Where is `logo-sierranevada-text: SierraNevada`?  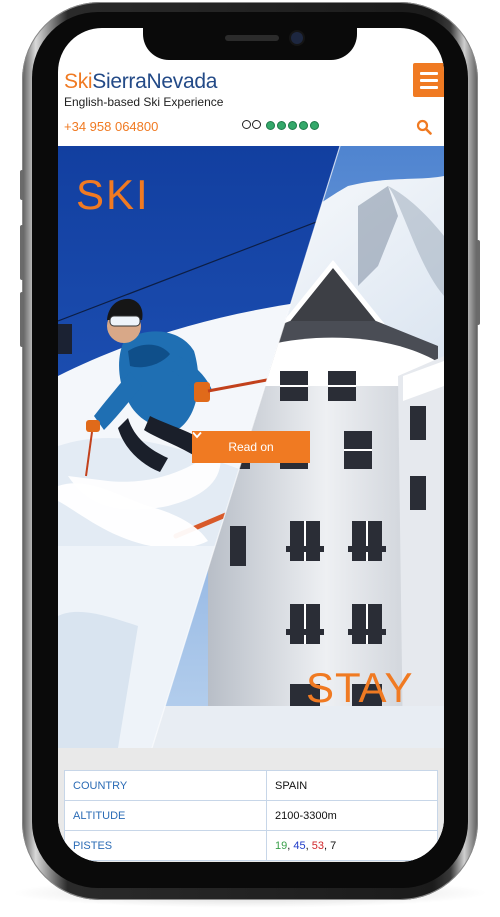
logo-sierranevada-text: SierraNevada is located at coordinates (155, 81).